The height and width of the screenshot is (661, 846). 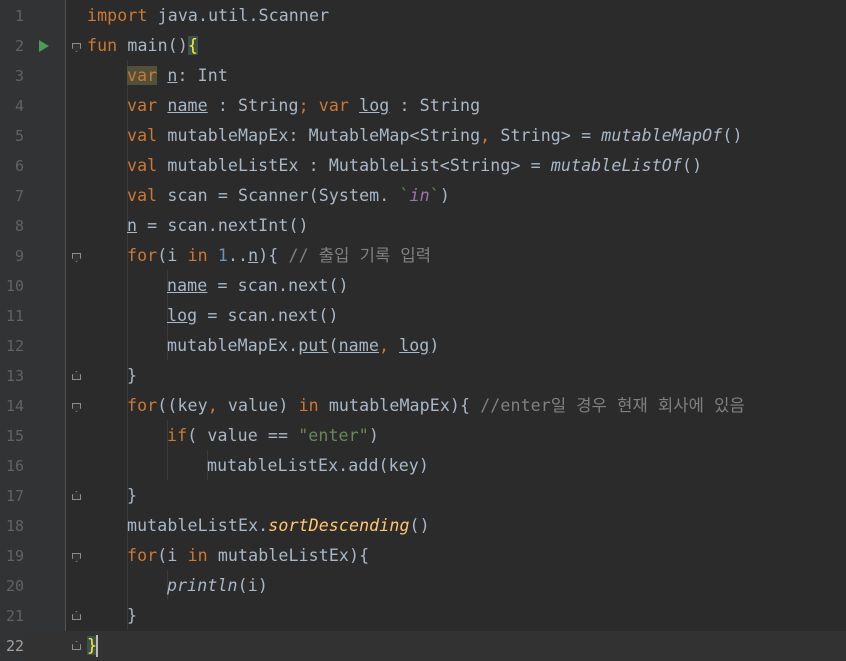 What do you see at coordinates (334, 105) in the screenshot?
I see `keyword: var` at bounding box center [334, 105].